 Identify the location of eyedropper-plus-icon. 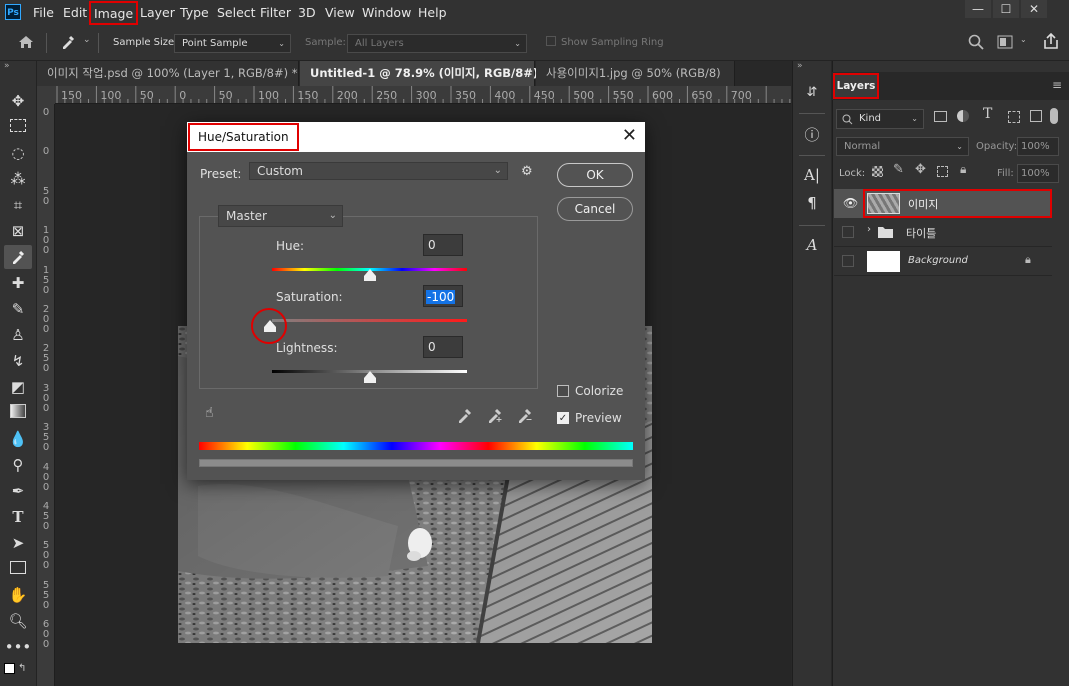
(495, 415).